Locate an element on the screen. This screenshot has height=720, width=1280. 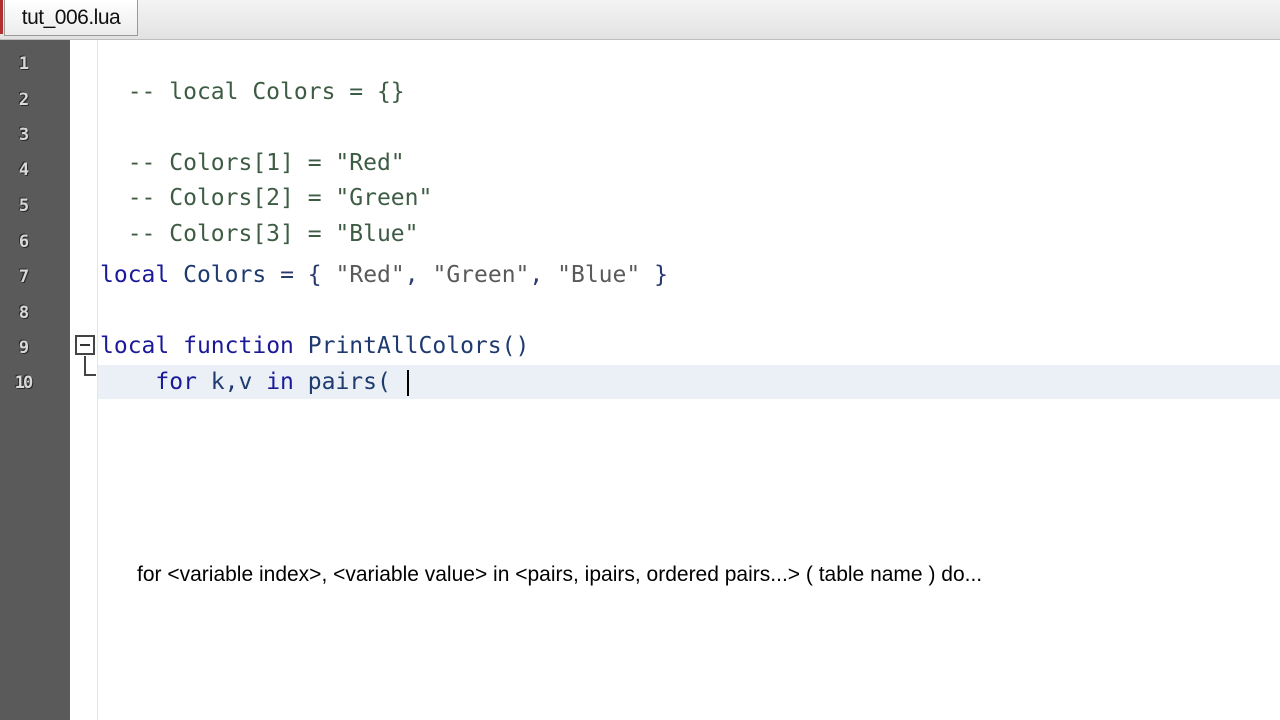
brace-open: { is located at coordinates (314, 275).